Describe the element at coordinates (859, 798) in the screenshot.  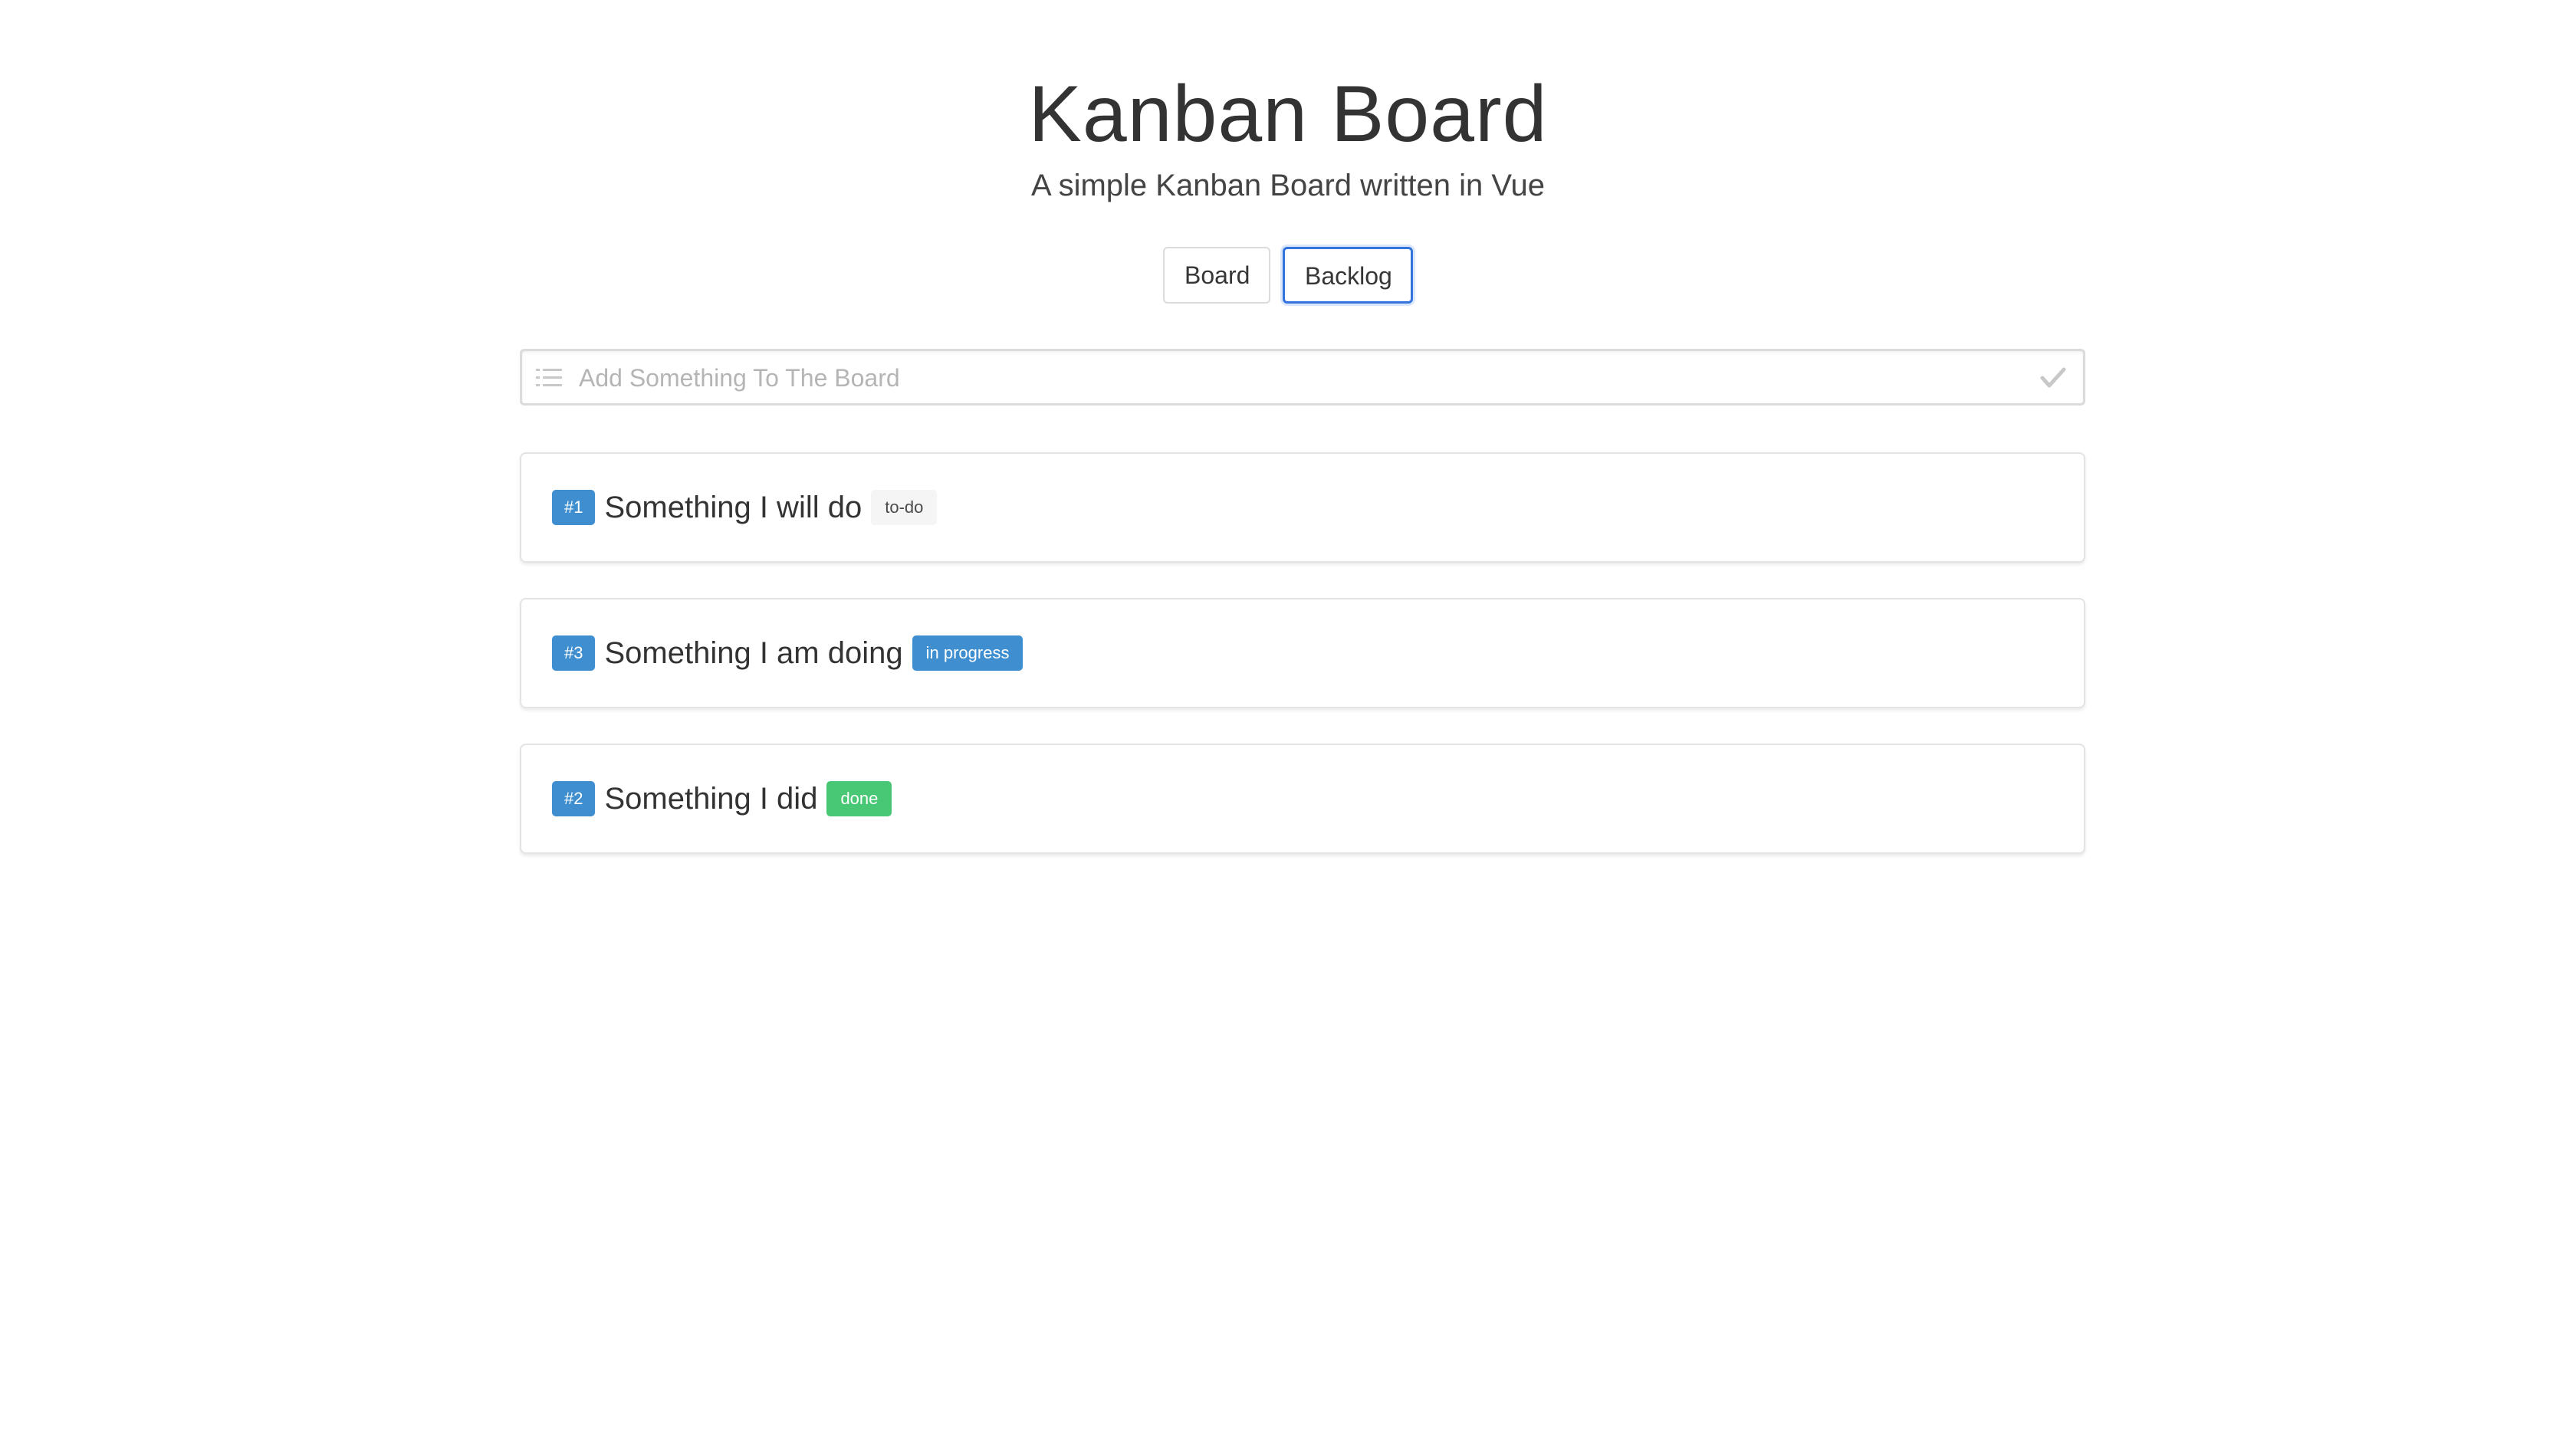
I see `status-badge: done` at that location.